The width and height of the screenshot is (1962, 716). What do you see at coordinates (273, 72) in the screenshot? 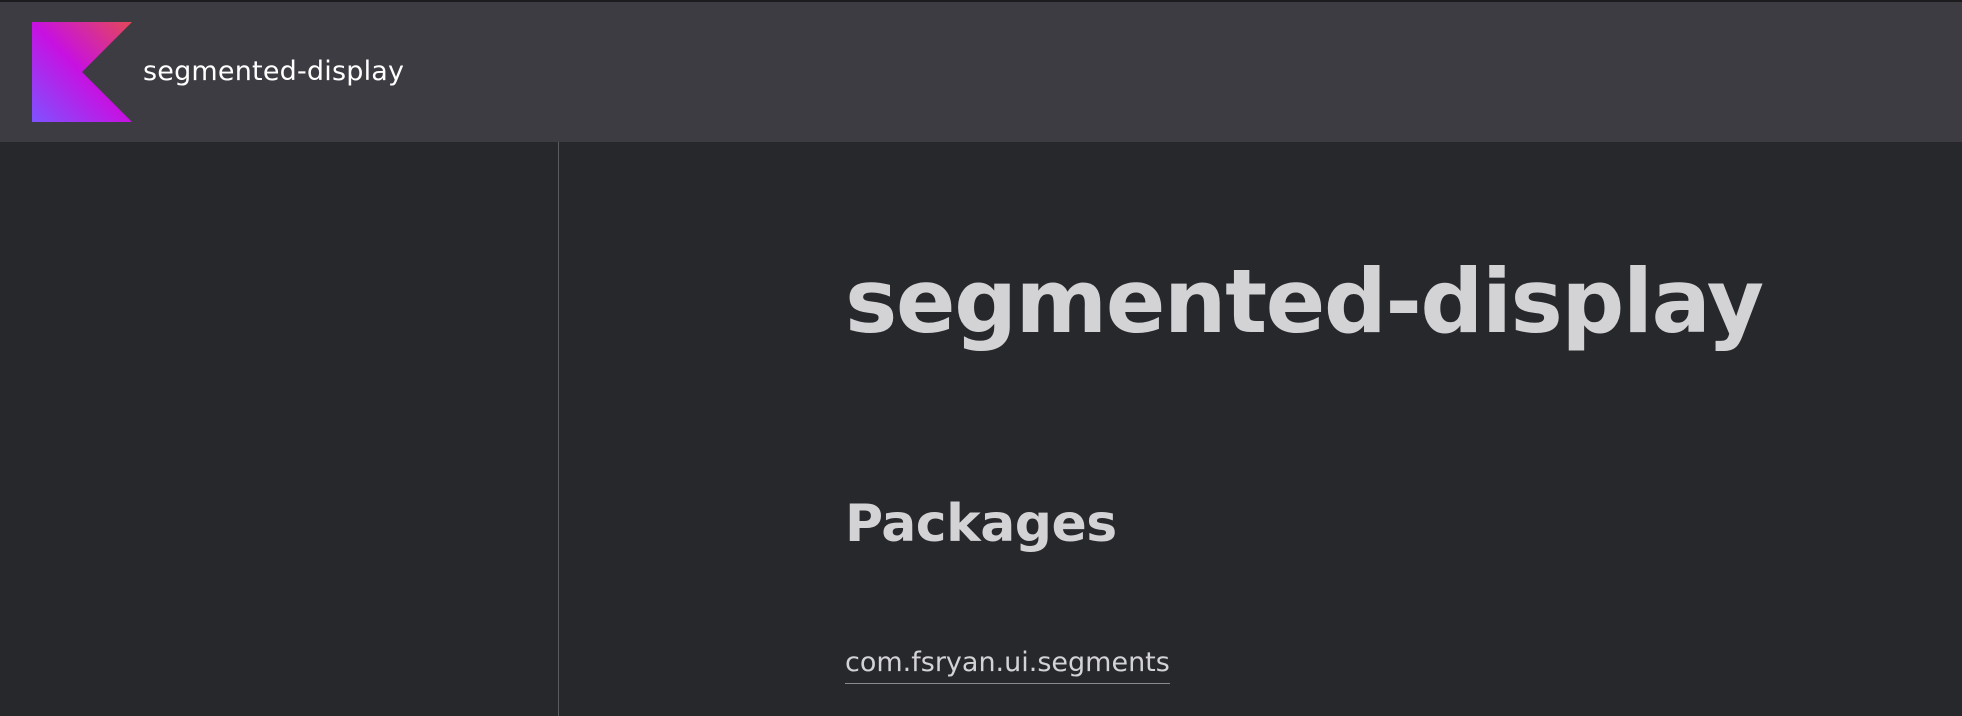
I see `library-name: segmented-display` at bounding box center [273, 72].